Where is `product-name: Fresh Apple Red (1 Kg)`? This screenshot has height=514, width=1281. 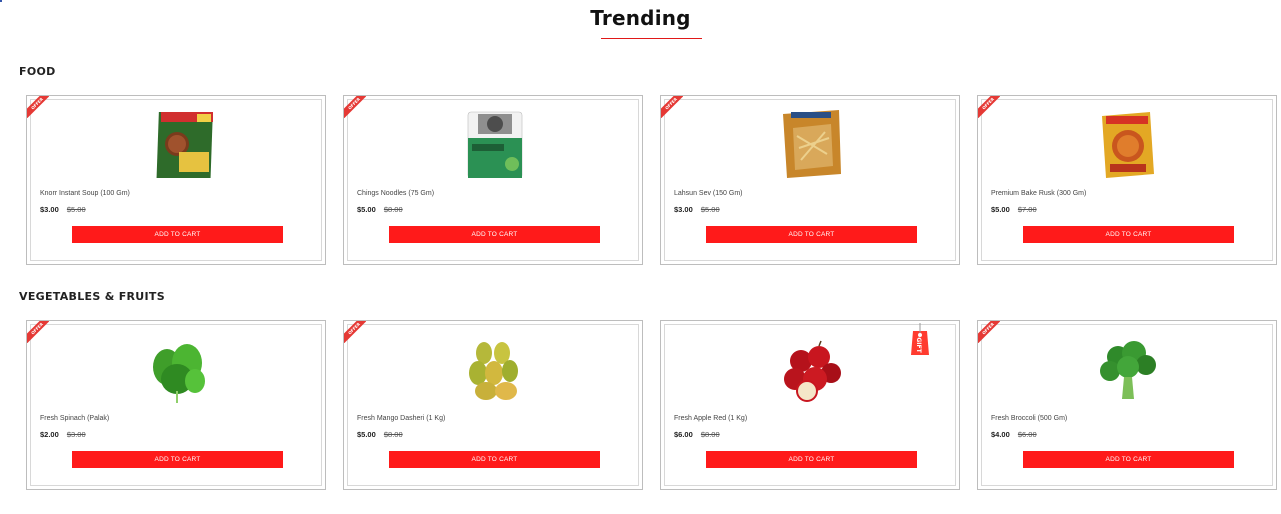 product-name: Fresh Apple Red (1 Kg) is located at coordinates (710, 418).